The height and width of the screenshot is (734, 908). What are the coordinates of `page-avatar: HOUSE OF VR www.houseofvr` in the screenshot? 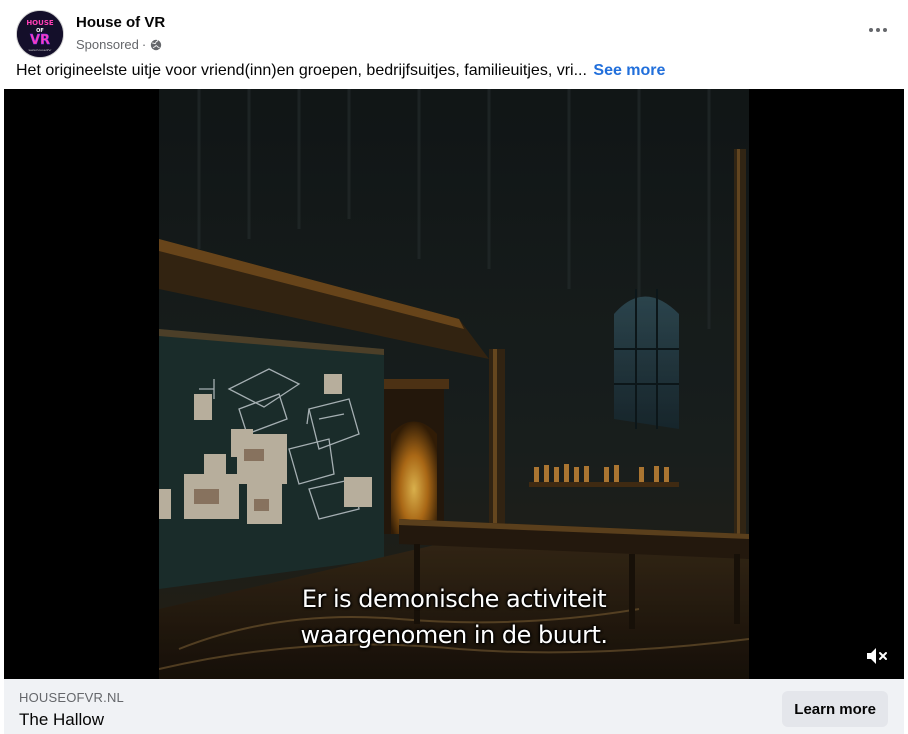 It's located at (40, 34).